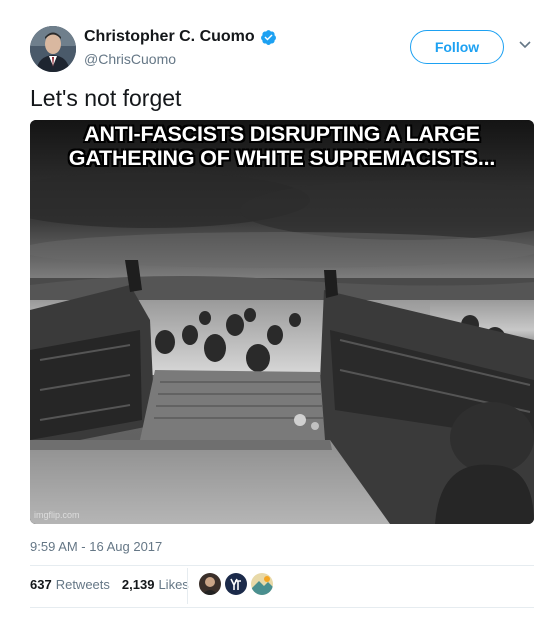 The width and height of the screenshot is (559, 619). I want to click on likes-label: Likes, so click(173, 584).